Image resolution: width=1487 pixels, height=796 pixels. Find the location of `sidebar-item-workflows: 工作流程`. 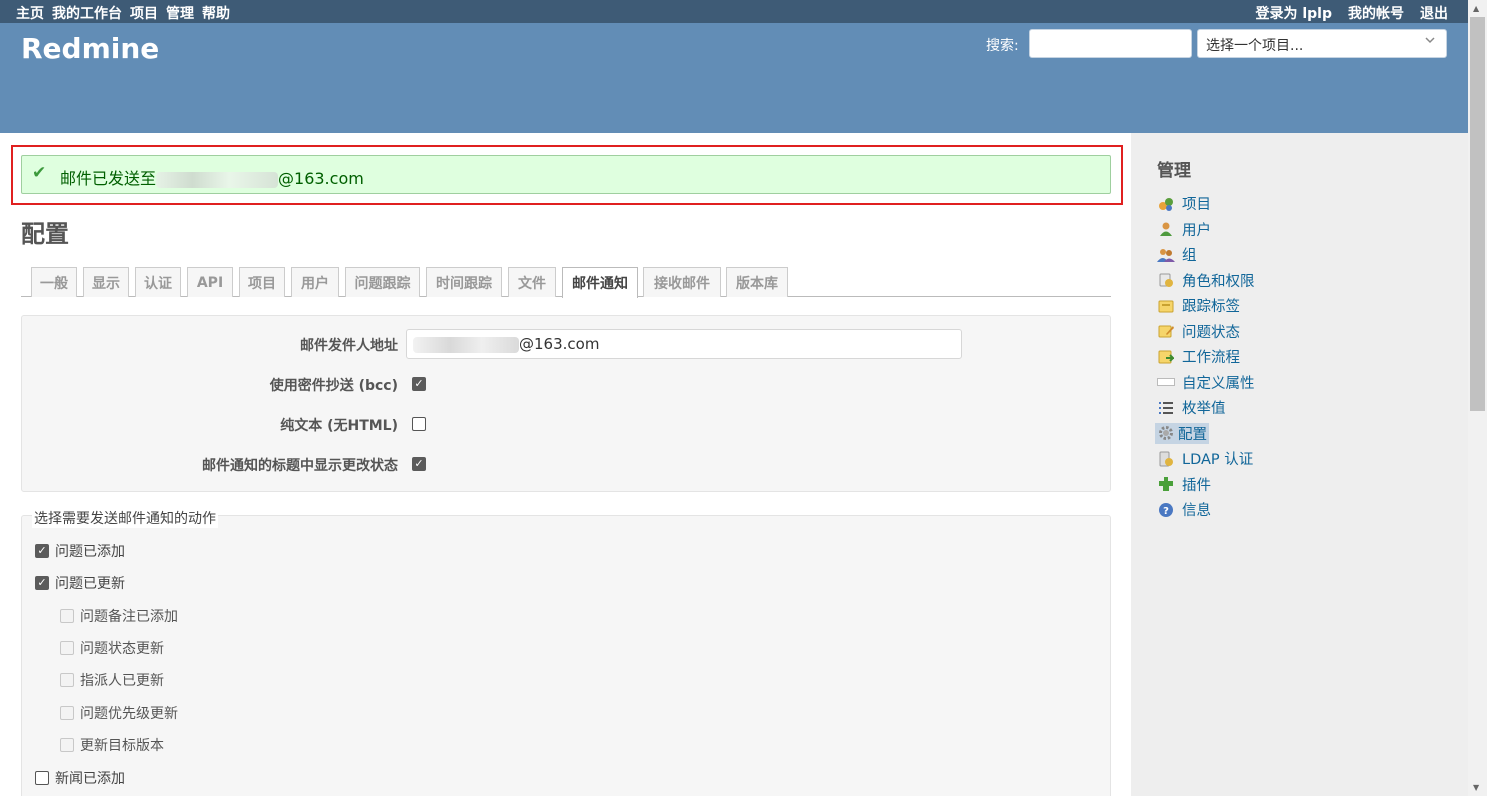

sidebar-item-workflows: 工作流程 is located at coordinates (1206, 357).